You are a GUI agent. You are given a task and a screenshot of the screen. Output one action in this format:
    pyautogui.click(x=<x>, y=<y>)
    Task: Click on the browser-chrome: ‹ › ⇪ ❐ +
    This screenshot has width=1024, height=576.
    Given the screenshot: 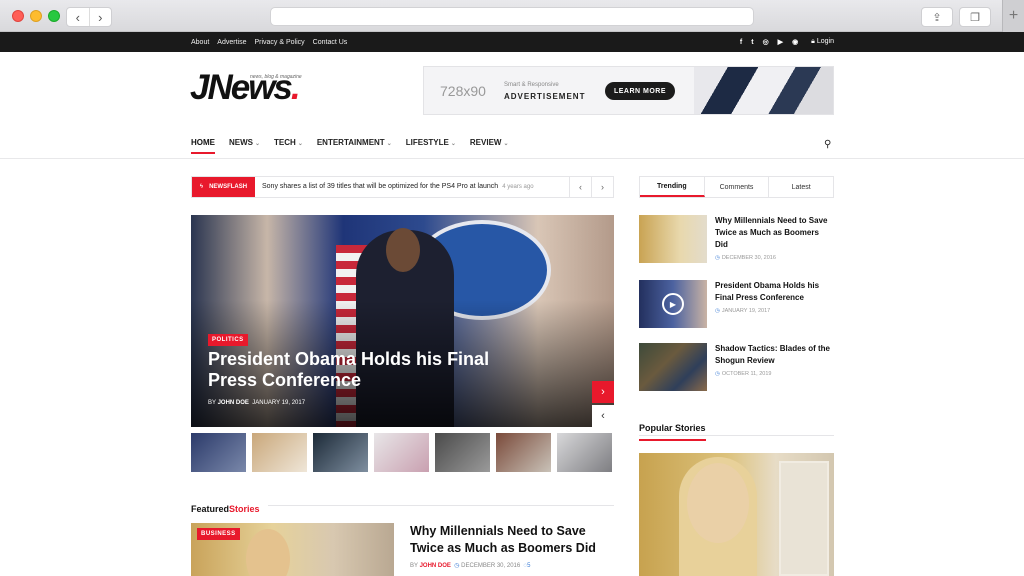 What is the action you would take?
    pyautogui.click(x=512, y=16)
    